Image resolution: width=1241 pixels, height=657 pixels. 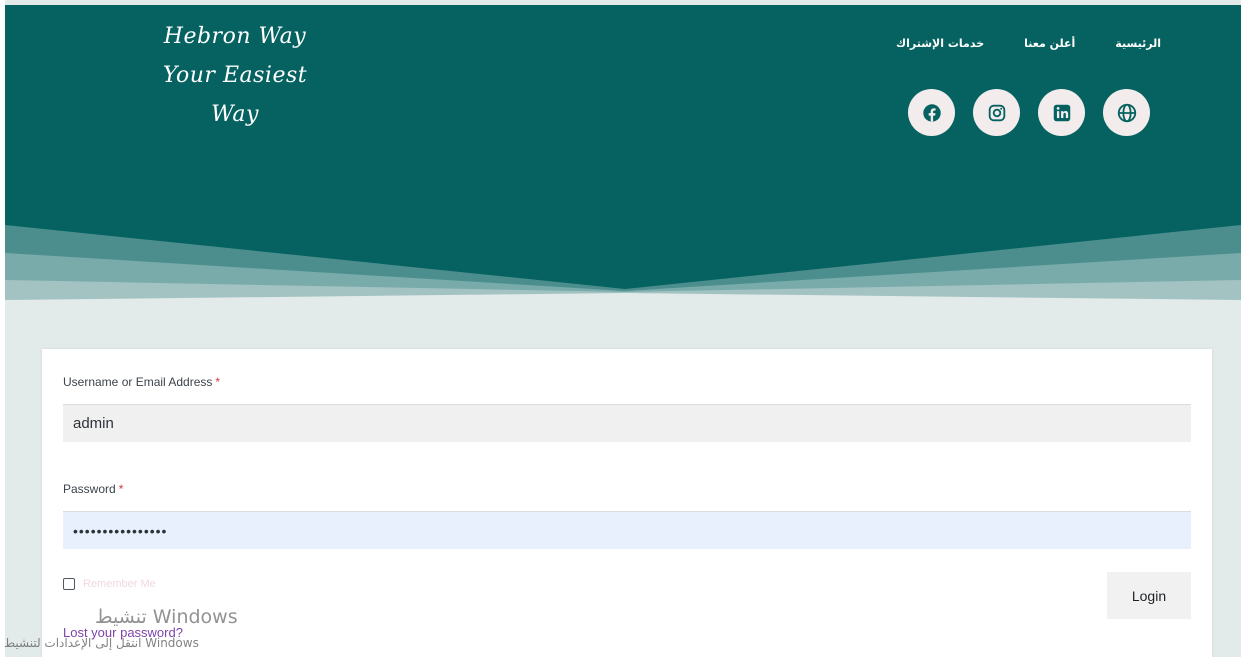 I want to click on instagram-link, so click(x=996, y=112).